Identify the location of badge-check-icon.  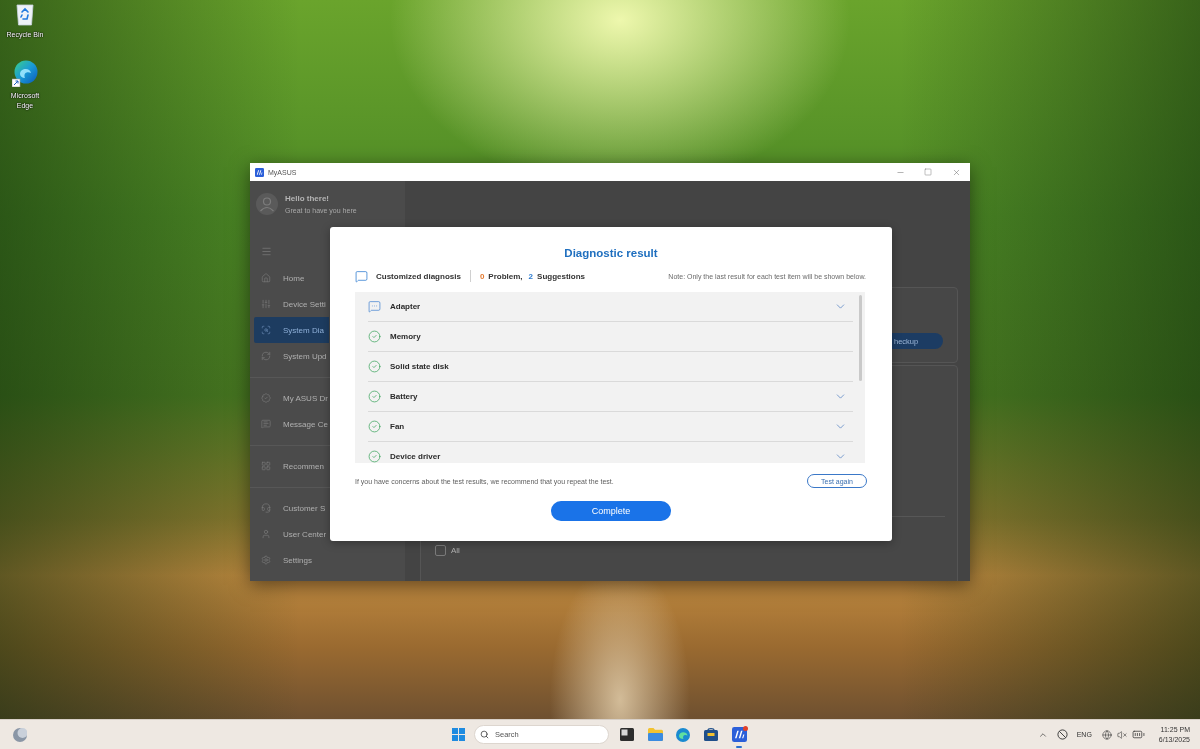
(266, 398).